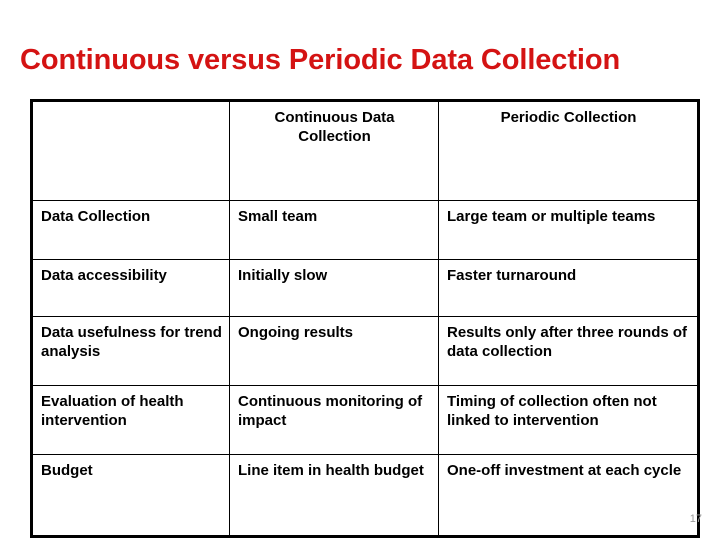  I want to click on row-label-data-accessibility: Data accessibility, so click(130, 288).